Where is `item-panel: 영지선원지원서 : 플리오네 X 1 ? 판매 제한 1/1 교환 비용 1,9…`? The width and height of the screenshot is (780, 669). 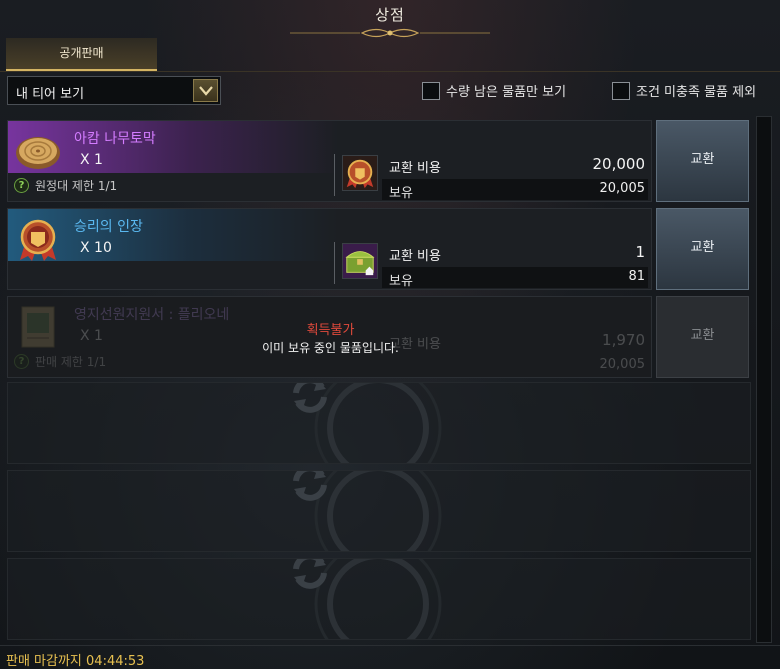
item-panel: 영지선원지원서 : 플리오네 X 1 ? 판매 제한 1/1 교환 비용 1,9… is located at coordinates (329, 337).